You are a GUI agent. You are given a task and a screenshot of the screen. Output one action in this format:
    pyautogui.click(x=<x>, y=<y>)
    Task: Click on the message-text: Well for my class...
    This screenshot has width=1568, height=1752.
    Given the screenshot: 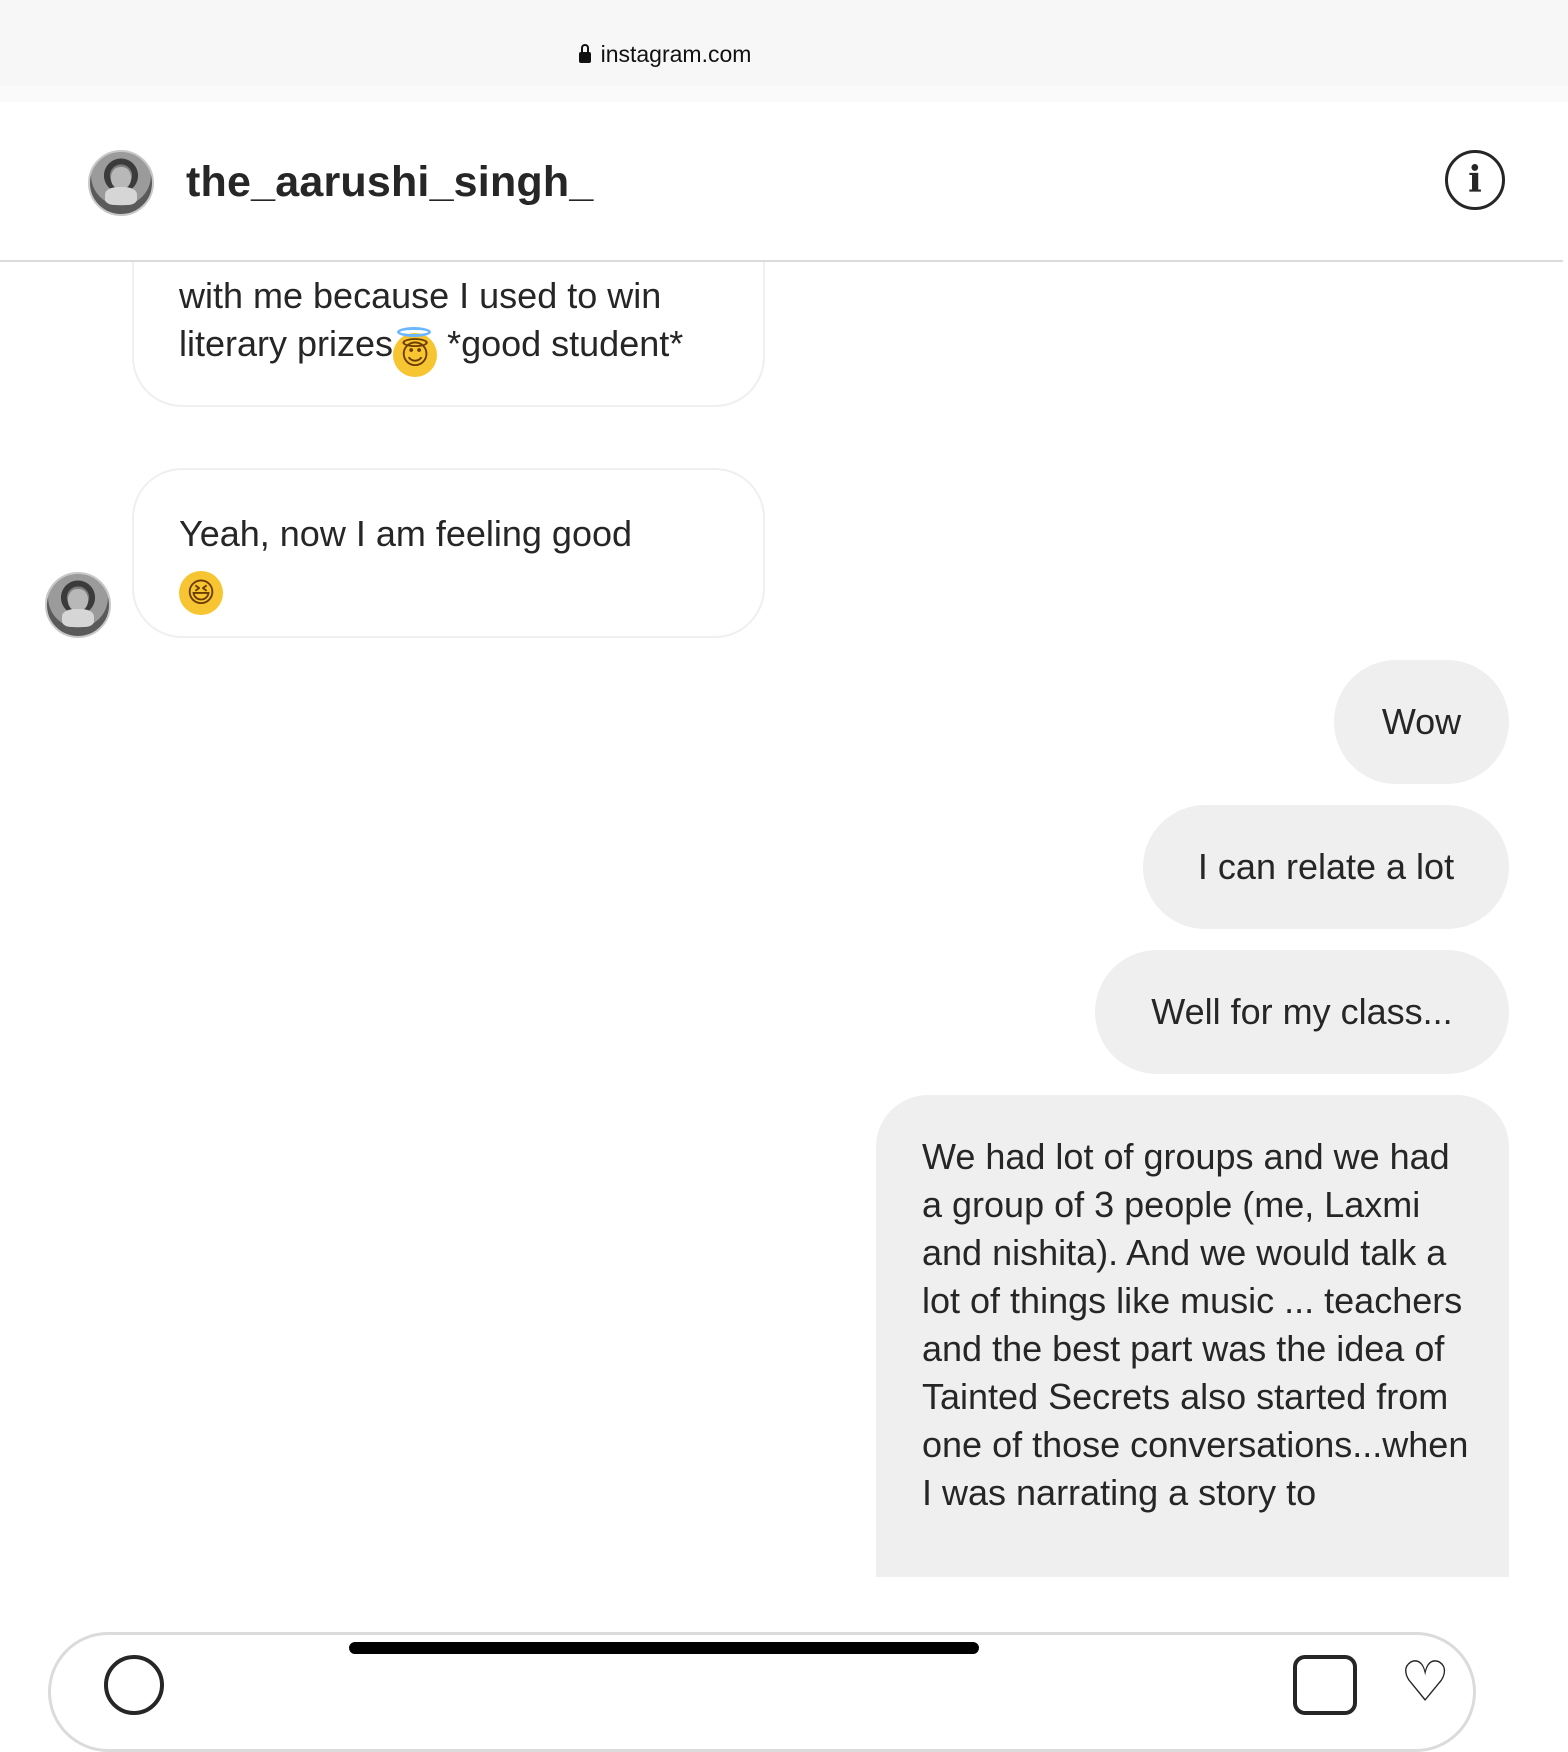 What is the action you would take?
    pyautogui.click(x=1302, y=1011)
    